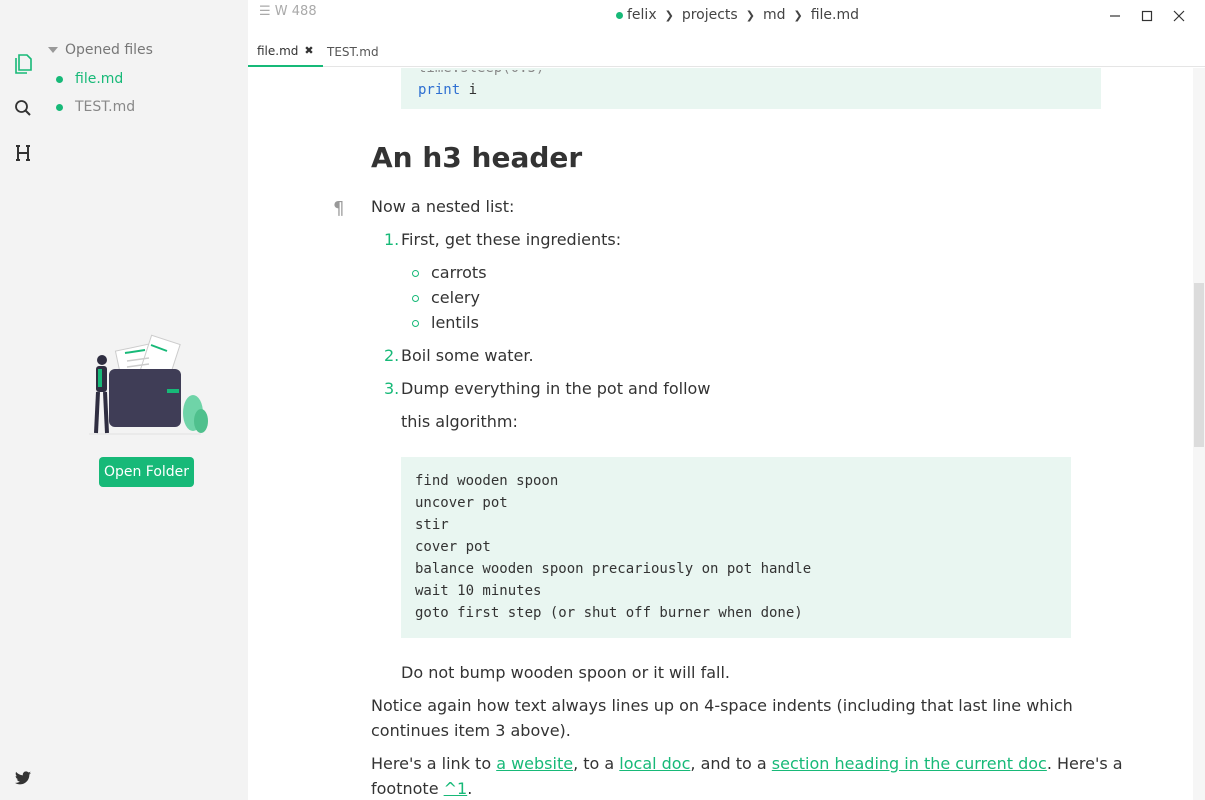  Describe the element at coordinates (481, 72) in the screenshot. I see `code-line: time.sleep(0.5)` at that location.